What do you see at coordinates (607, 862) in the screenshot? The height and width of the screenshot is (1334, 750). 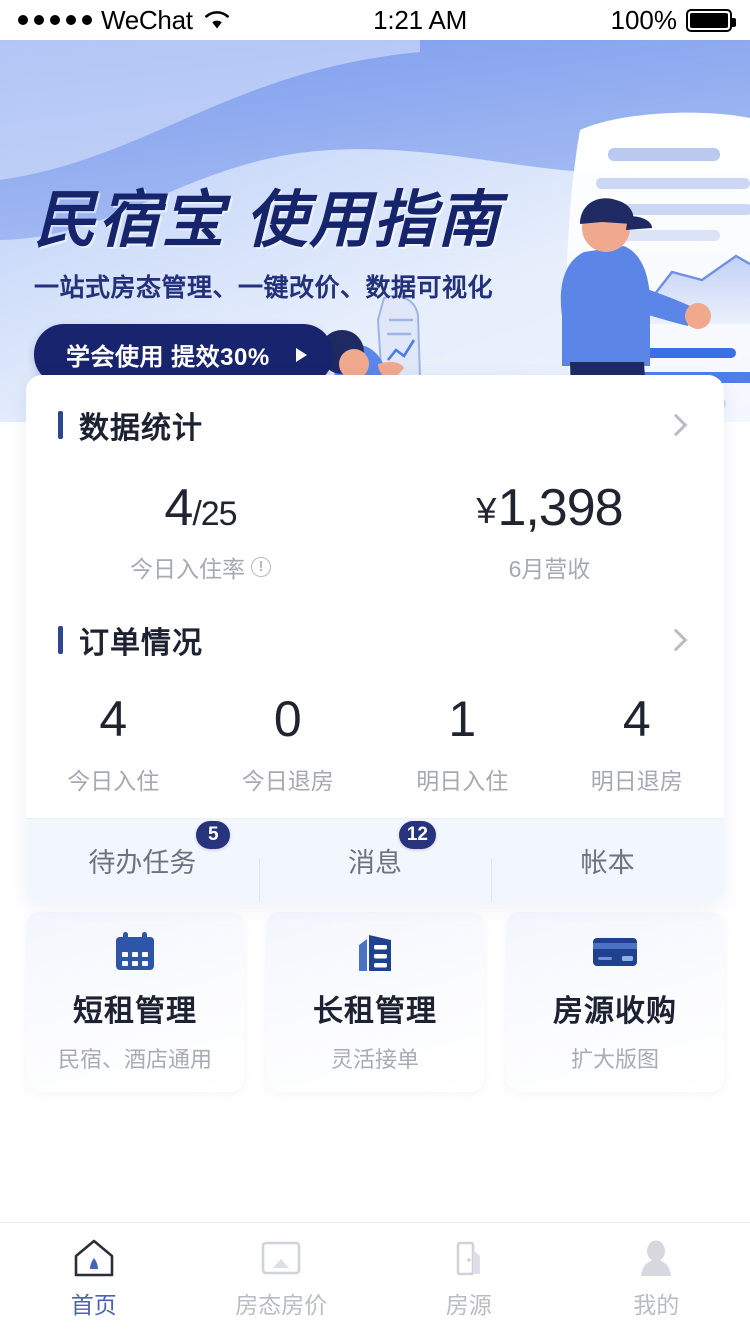 I see `quick-tab-ledger-label: 帐本` at bounding box center [607, 862].